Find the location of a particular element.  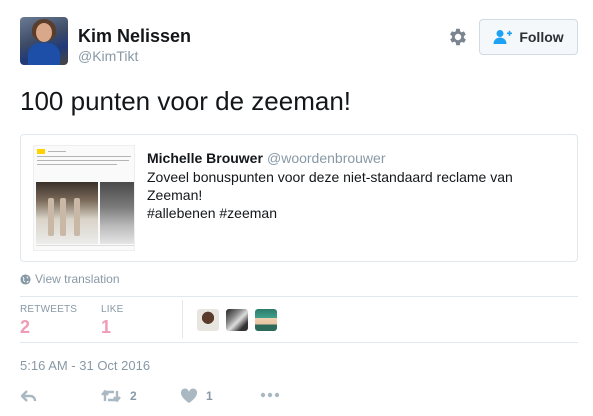

follow-button-label: Follow is located at coordinates (541, 37).